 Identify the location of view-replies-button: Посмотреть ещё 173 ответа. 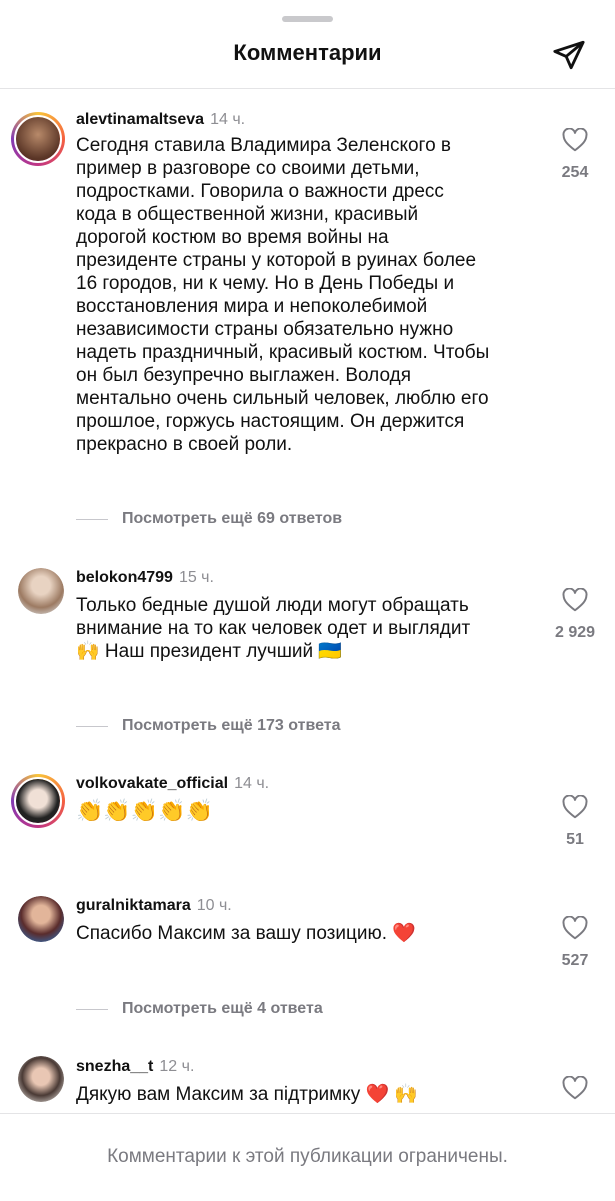
(208, 726).